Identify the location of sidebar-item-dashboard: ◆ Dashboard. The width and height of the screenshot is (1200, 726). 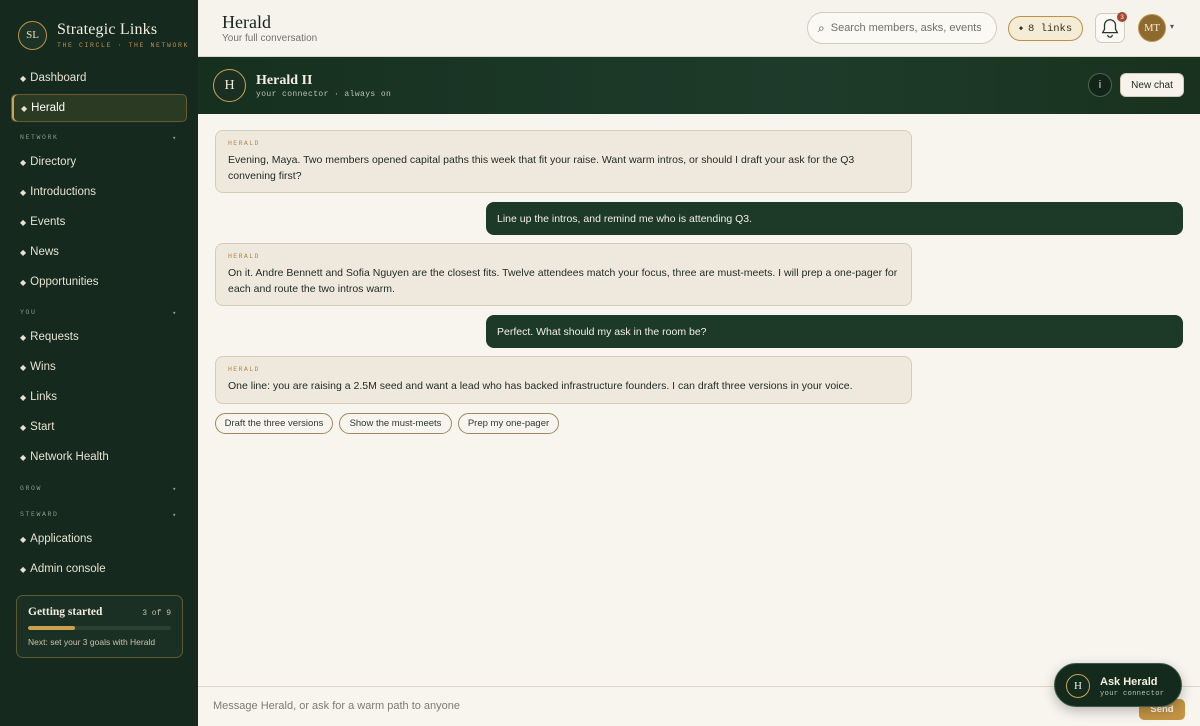
(99, 78).